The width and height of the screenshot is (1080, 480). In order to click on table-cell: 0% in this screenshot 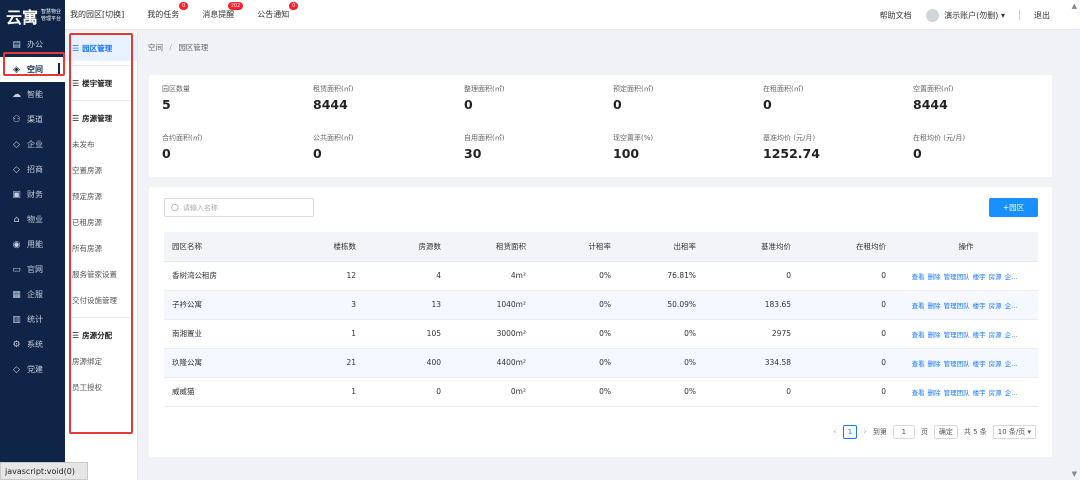, I will do `click(661, 363)`.